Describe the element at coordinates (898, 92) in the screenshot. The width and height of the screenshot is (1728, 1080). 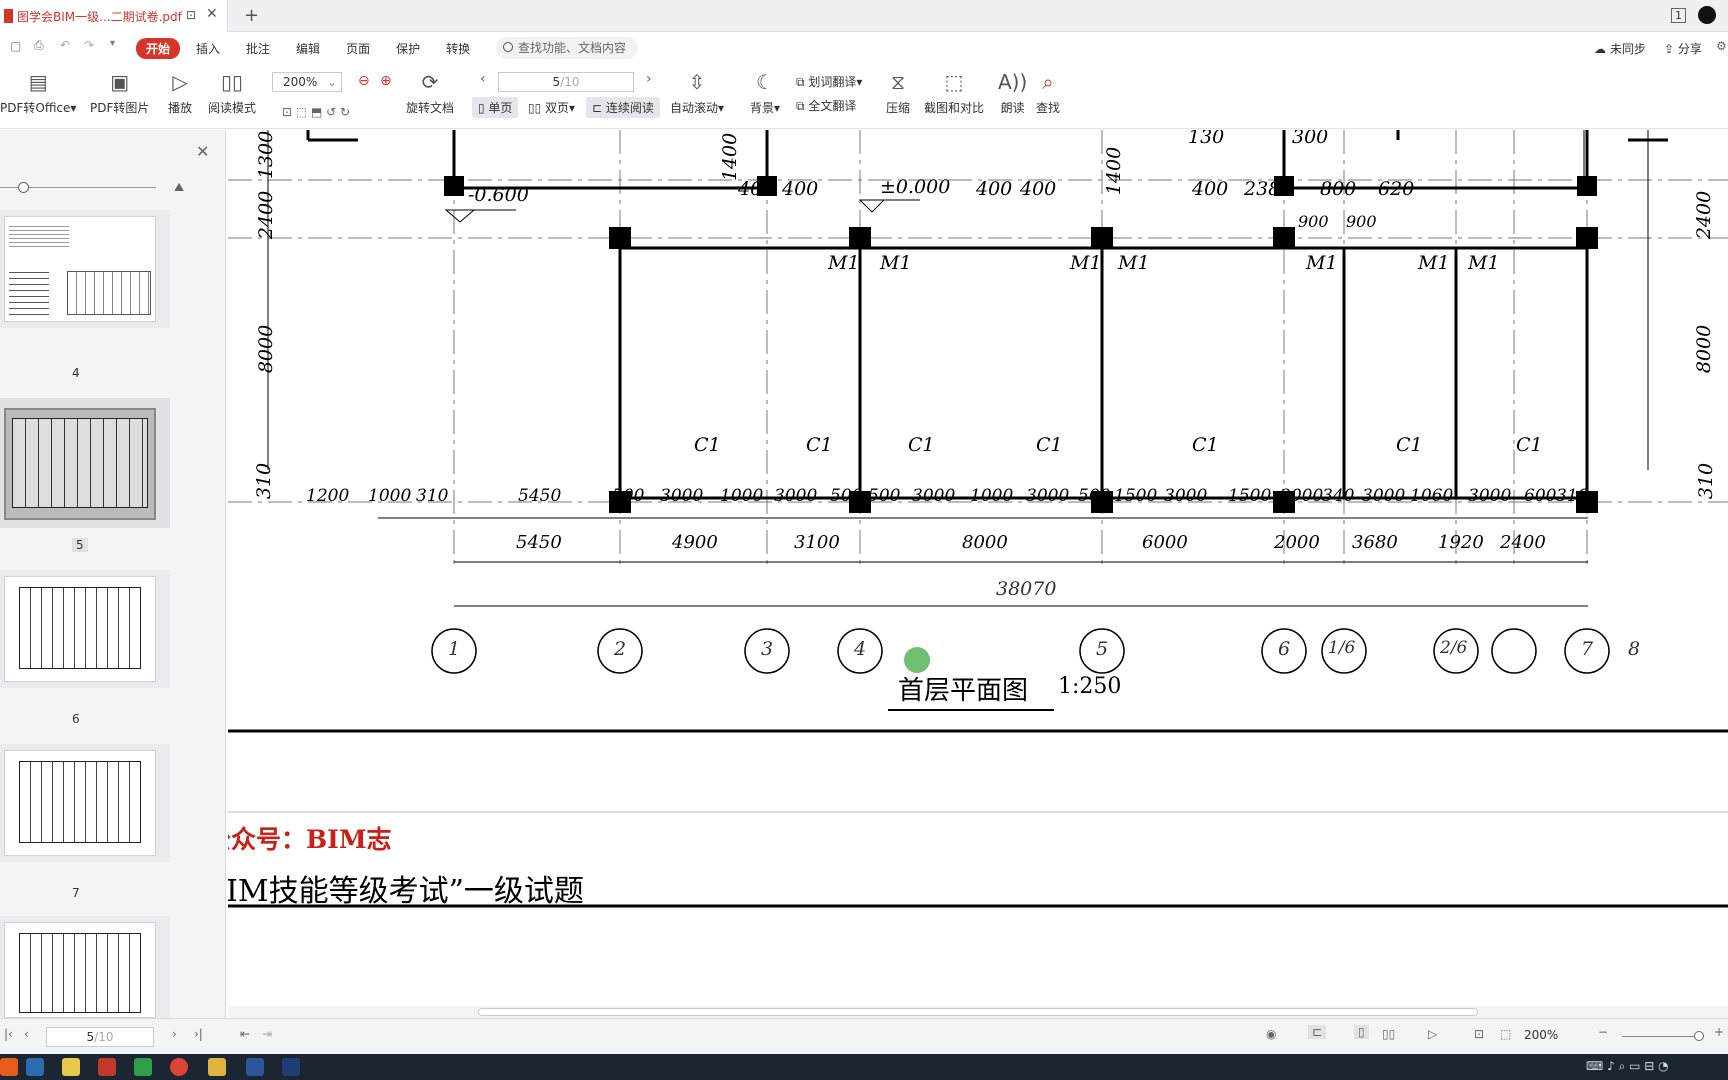
I see `compress-button: ⧖ 压缩` at that location.